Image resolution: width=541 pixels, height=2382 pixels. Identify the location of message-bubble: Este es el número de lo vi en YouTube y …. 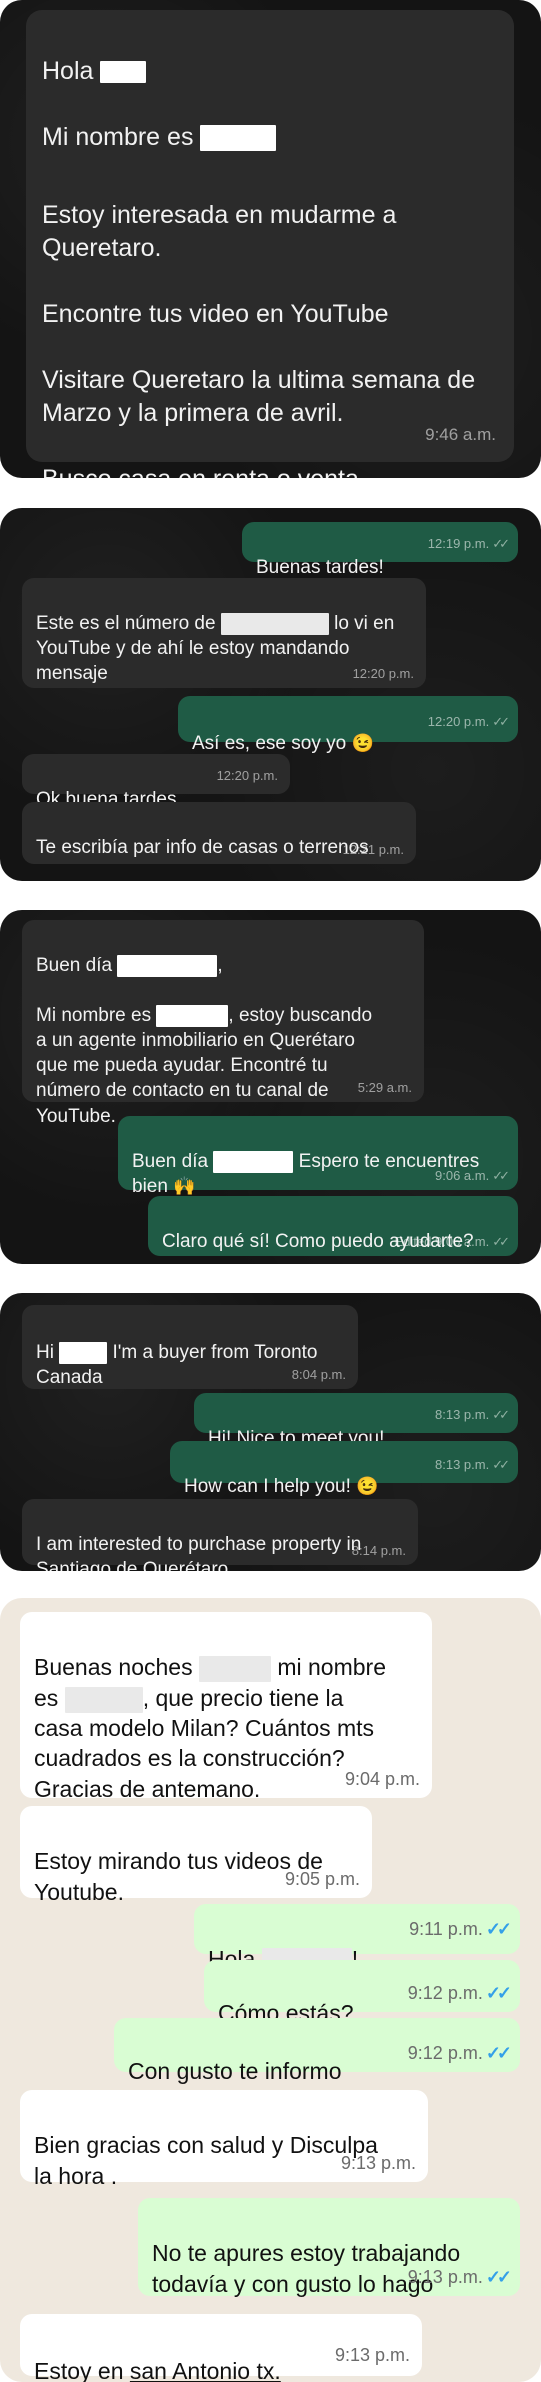
(224, 633).